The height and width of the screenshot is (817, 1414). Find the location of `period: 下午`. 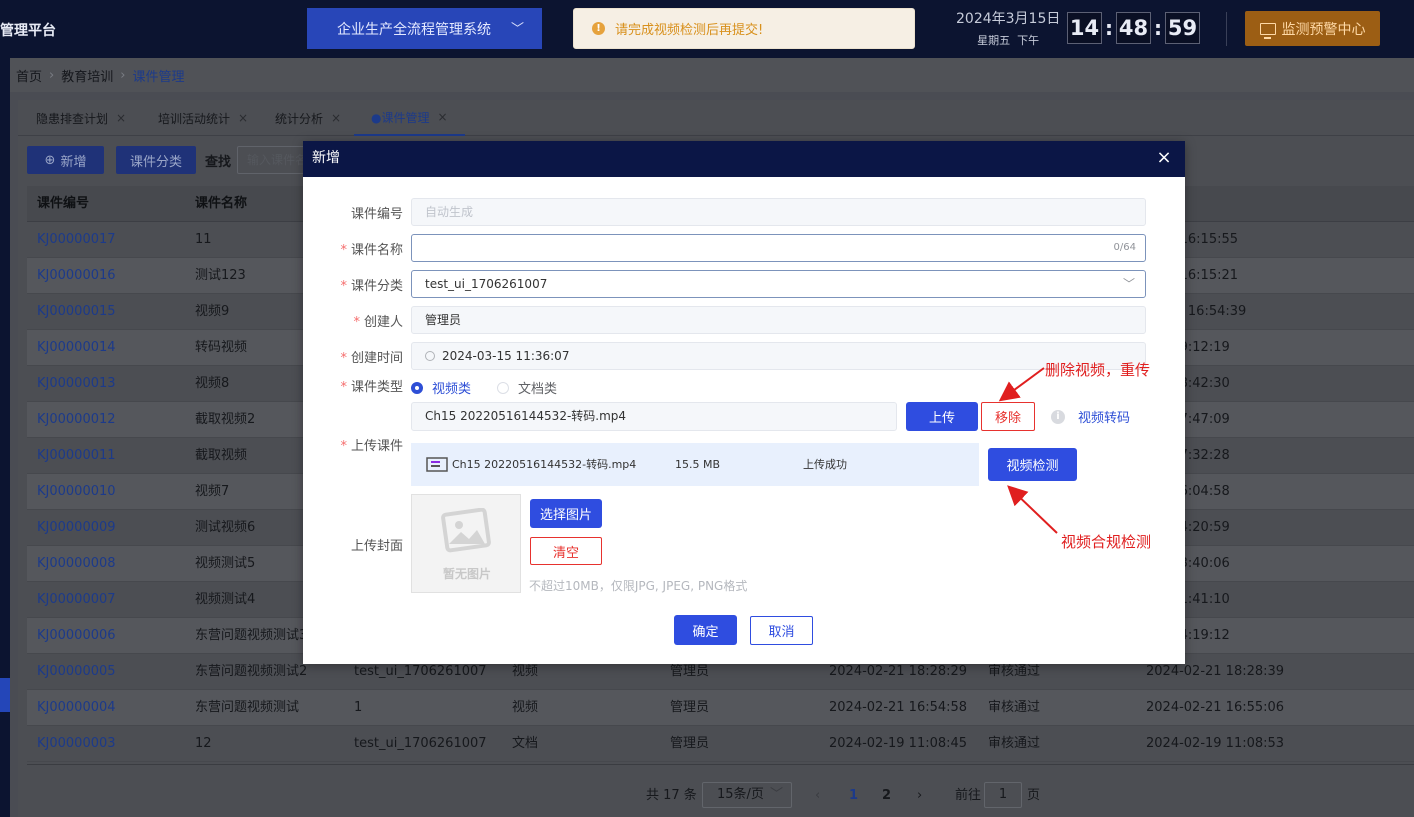

period: 下午 is located at coordinates (1028, 40).